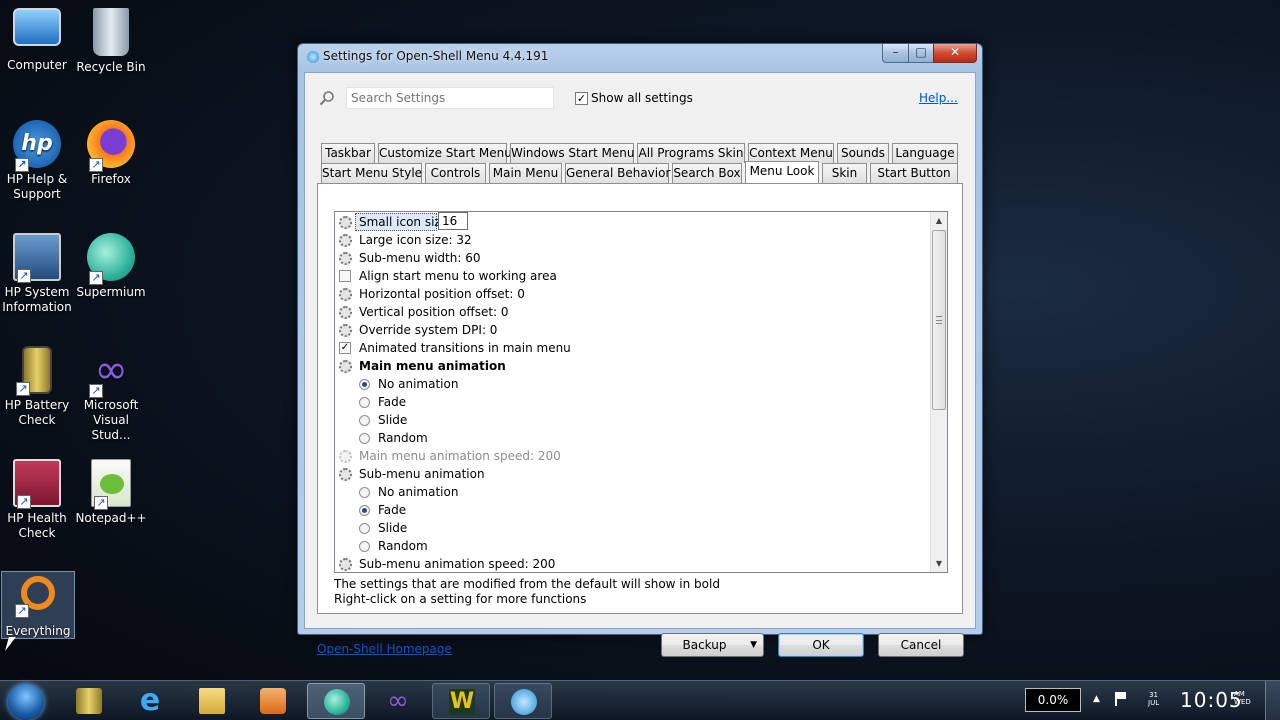 Image resolution: width=1280 pixels, height=720 pixels. Describe the element at coordinates (691, 153) in the screenshot. I see `tab-all-programs-skin: All Programs Skin` at that location.